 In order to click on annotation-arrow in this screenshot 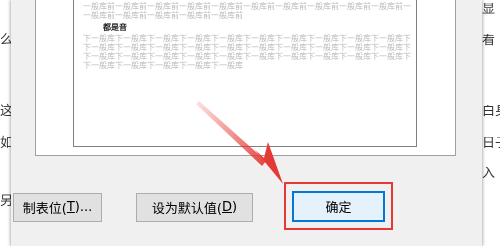, I will do `click(239, 142)`.